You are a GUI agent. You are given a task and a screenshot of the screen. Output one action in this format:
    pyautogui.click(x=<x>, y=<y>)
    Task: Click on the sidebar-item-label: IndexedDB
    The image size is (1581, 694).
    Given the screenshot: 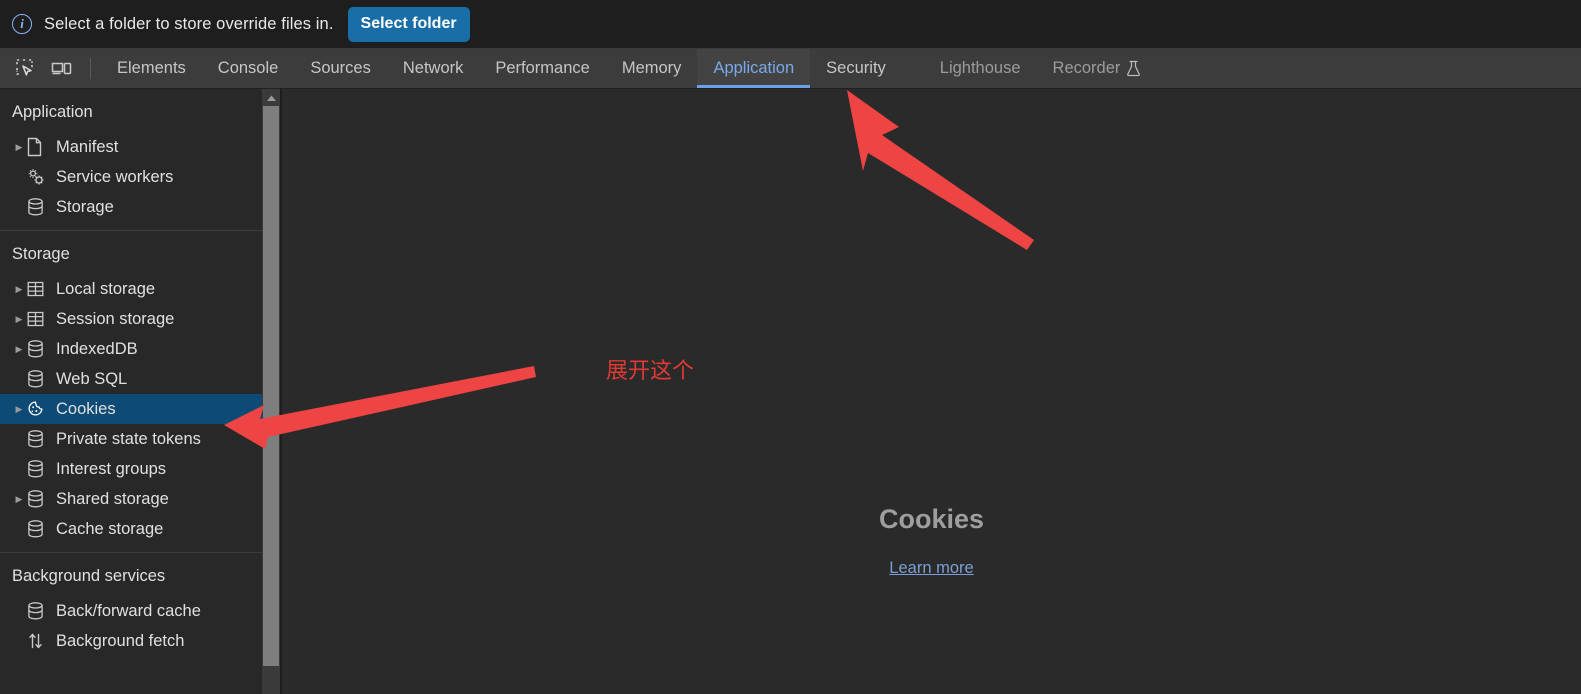 What is the action you would take?
    pyautogui.click(x=97, y=348)
    